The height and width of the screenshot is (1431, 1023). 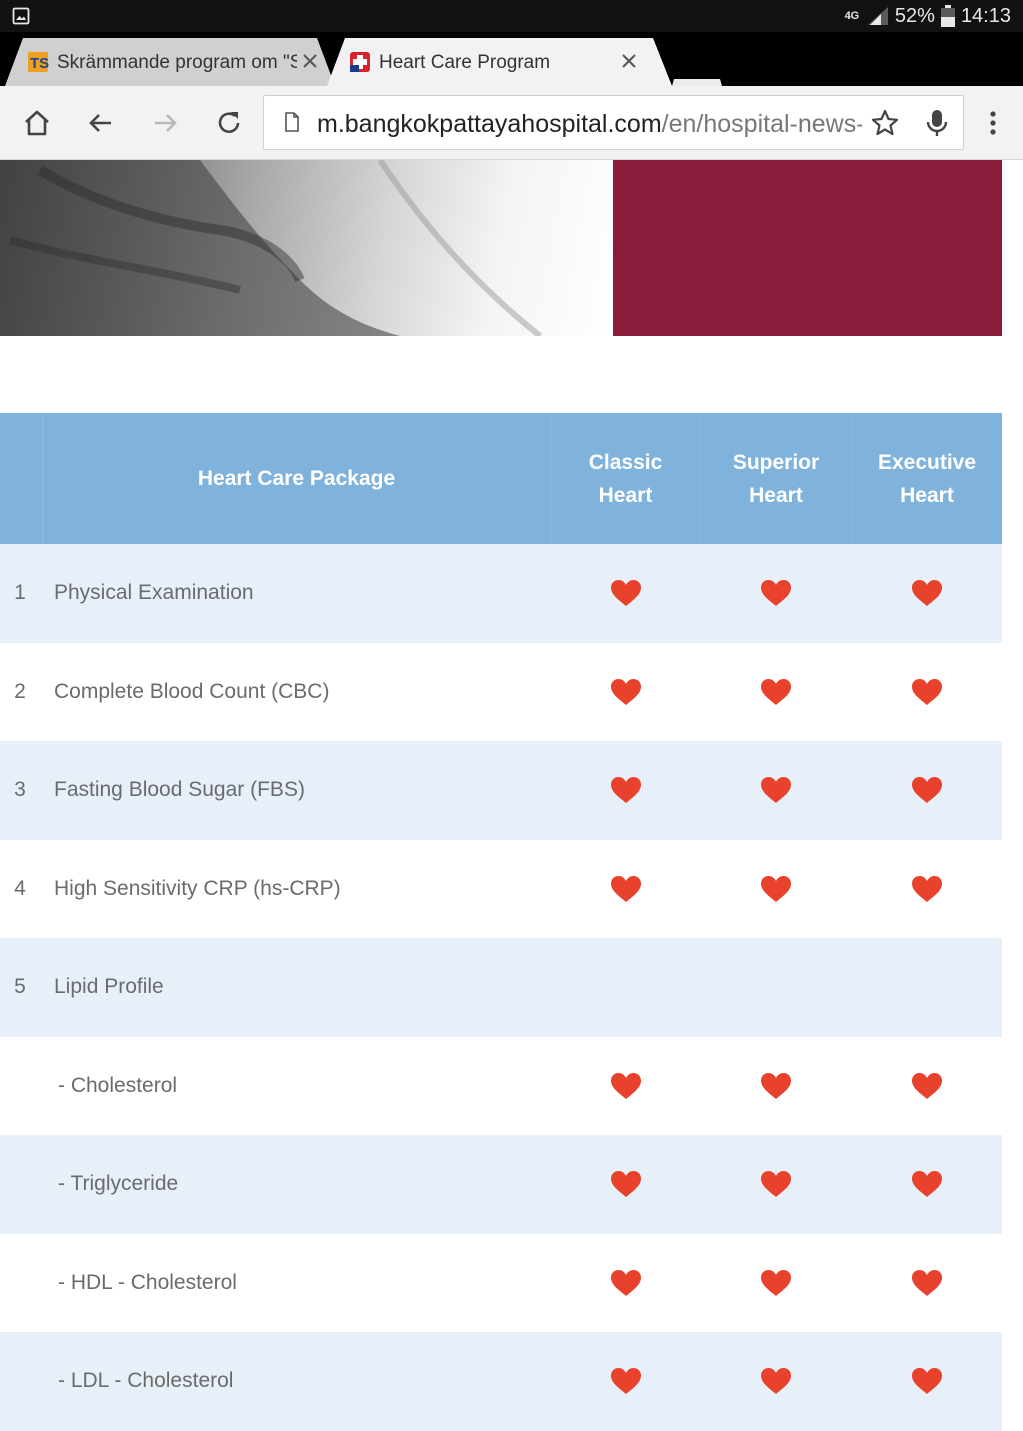 I want to click on tab-title: Skrämmande program om "S, so click(x=177, y=62).